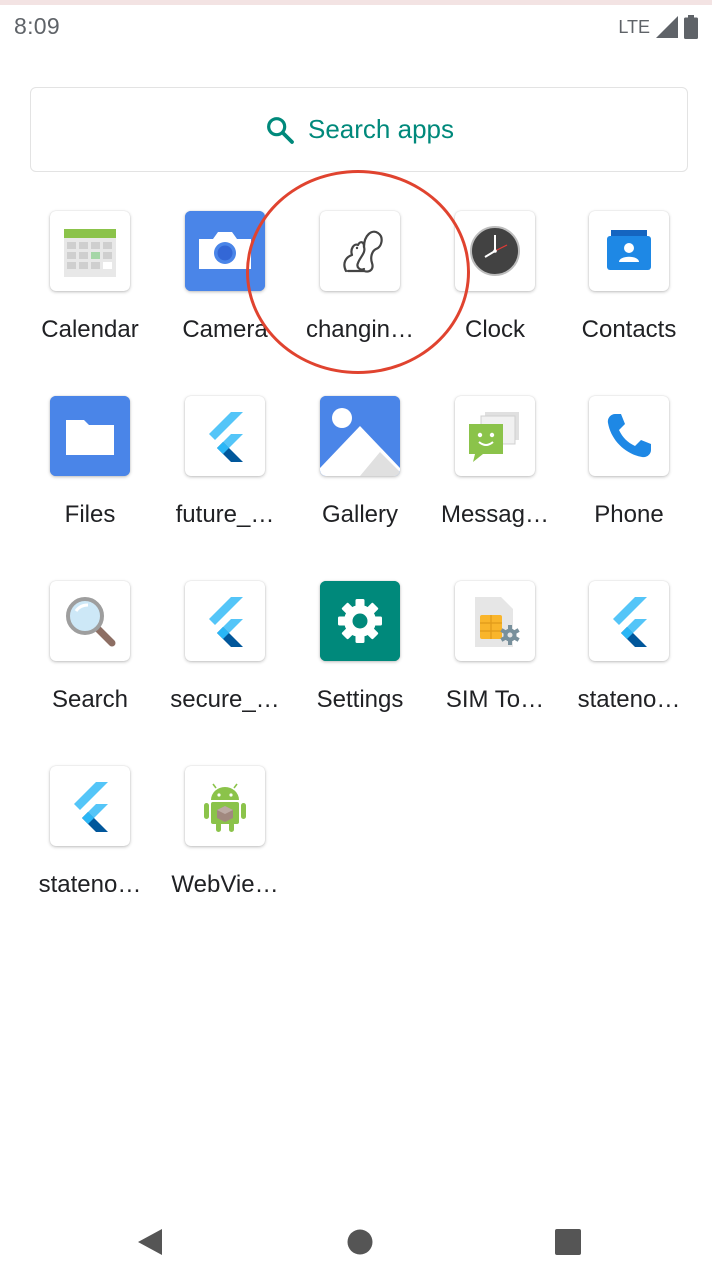  Describe the element at coordinates (360, 668) in the screenshot. I see `app-settings: Settings` at that location.